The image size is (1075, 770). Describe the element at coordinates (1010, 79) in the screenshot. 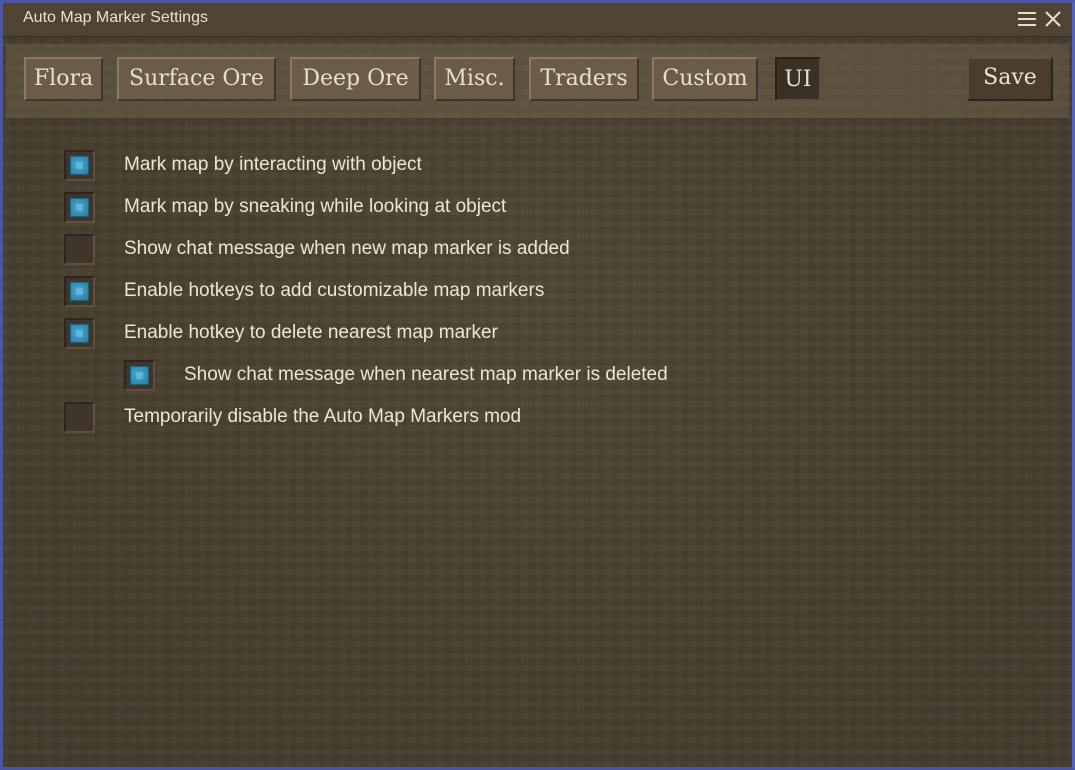

I see `save-button: Save` at that location.